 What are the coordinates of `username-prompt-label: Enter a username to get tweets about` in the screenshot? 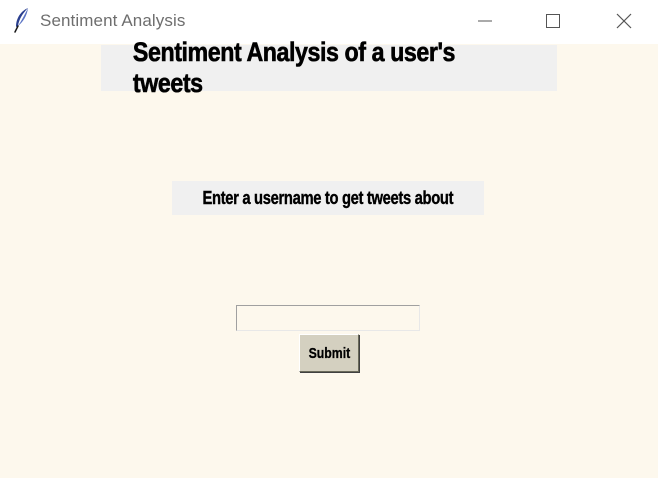 It's located at (328, 198).